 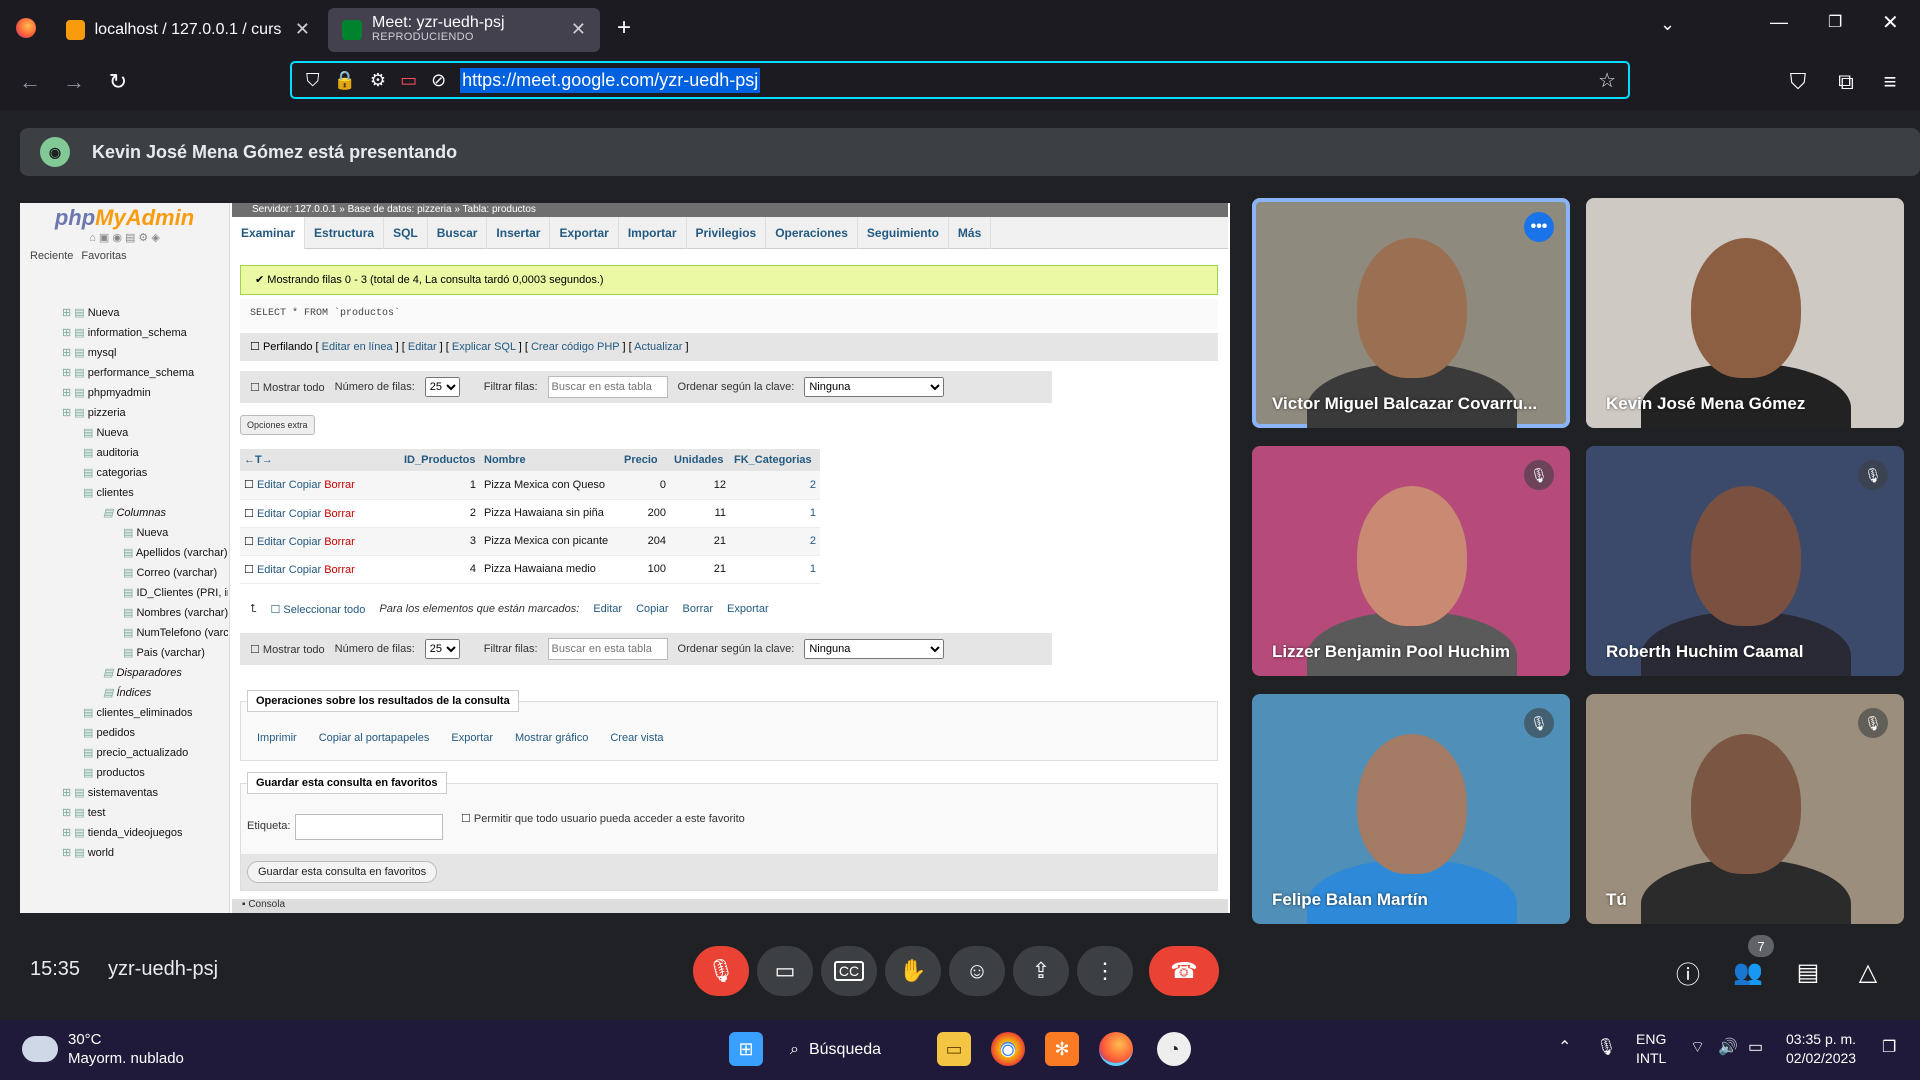 I want to click on tray-chevron-icon: ⌃, so click(x=1564, y=1047).